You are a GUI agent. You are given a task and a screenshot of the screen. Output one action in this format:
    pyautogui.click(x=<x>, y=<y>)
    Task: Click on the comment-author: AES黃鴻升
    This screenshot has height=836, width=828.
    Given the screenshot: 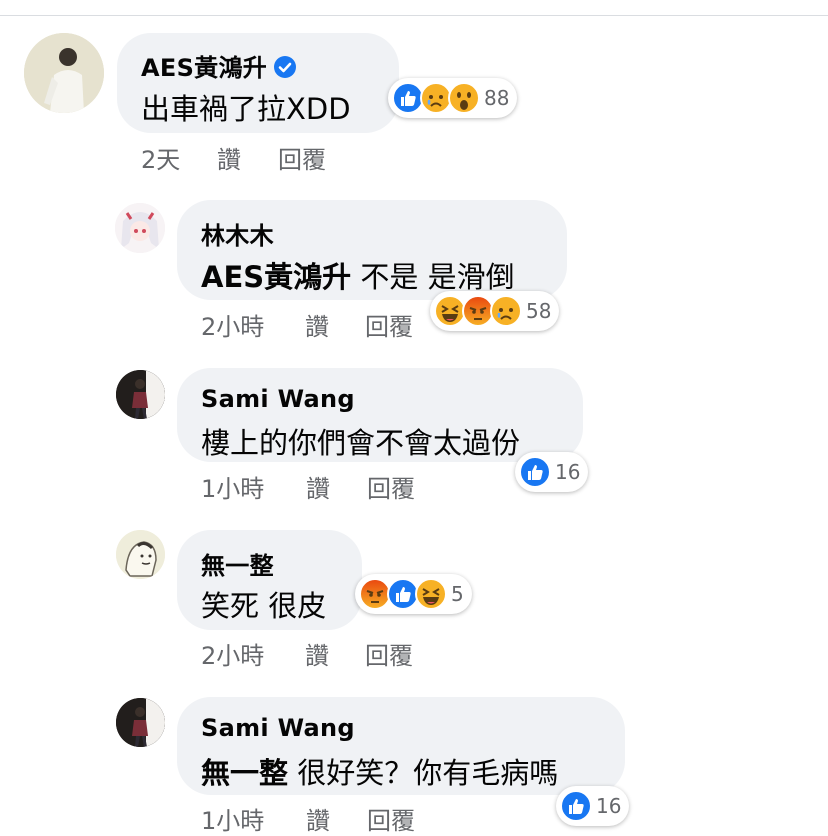 What is the action you would take?
    pyautogui.click(x=219, y=65)
    